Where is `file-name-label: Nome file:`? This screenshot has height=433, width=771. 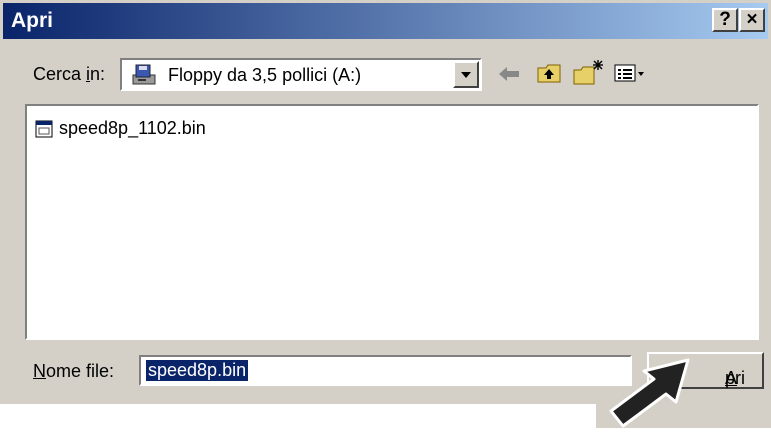 file-name-label: Nome file: is located at coordinates (74, 371).